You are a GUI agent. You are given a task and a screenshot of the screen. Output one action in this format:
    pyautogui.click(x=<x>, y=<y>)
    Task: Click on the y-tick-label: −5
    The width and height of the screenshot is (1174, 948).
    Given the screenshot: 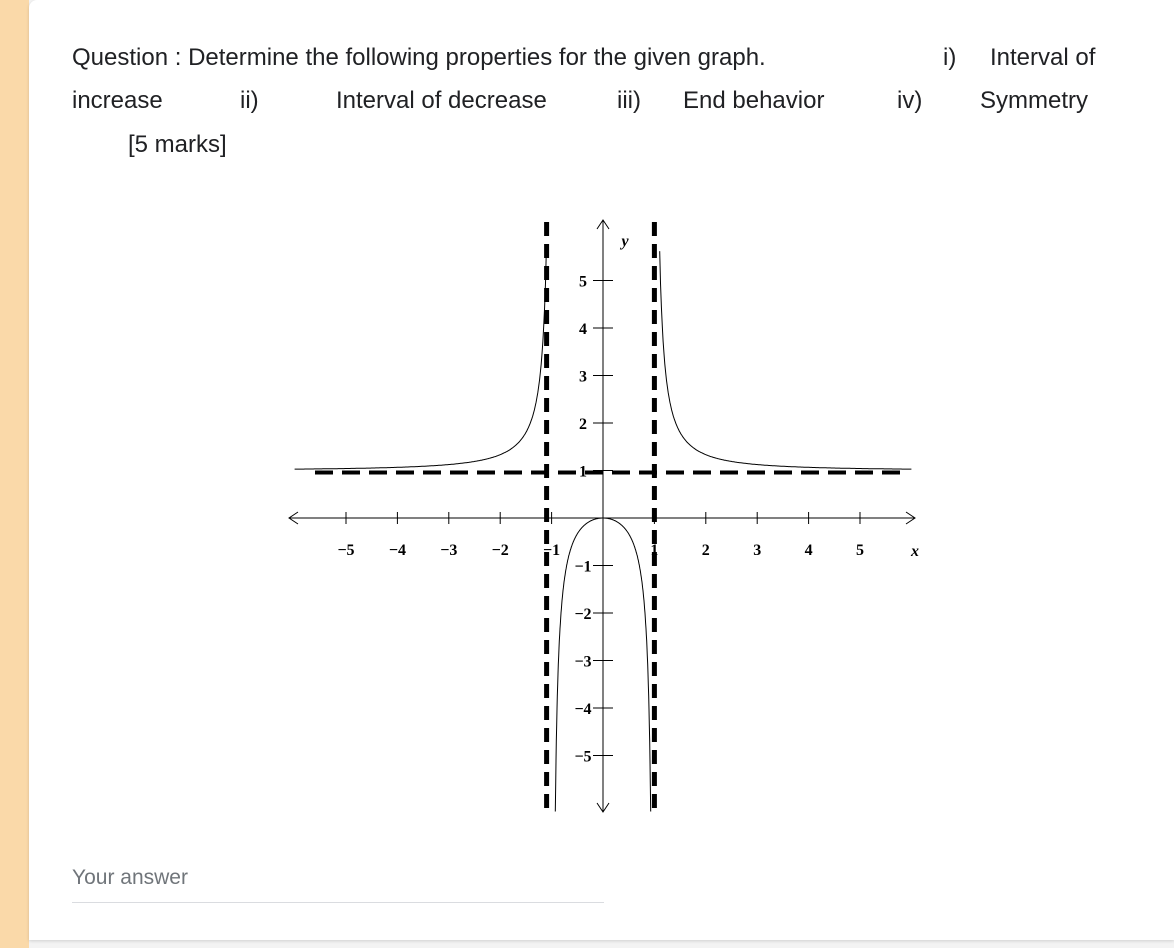 What is the action you would take?
    pyautogui.click(x=582, y=757)
    